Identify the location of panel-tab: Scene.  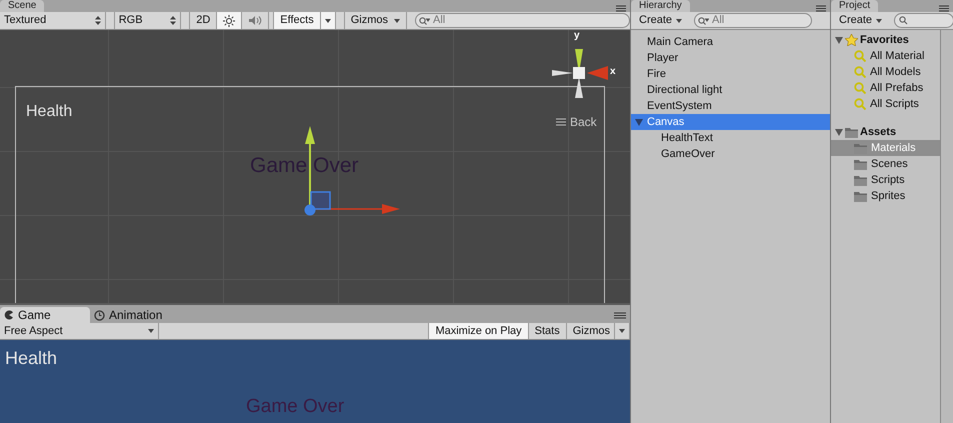
(22, 6).